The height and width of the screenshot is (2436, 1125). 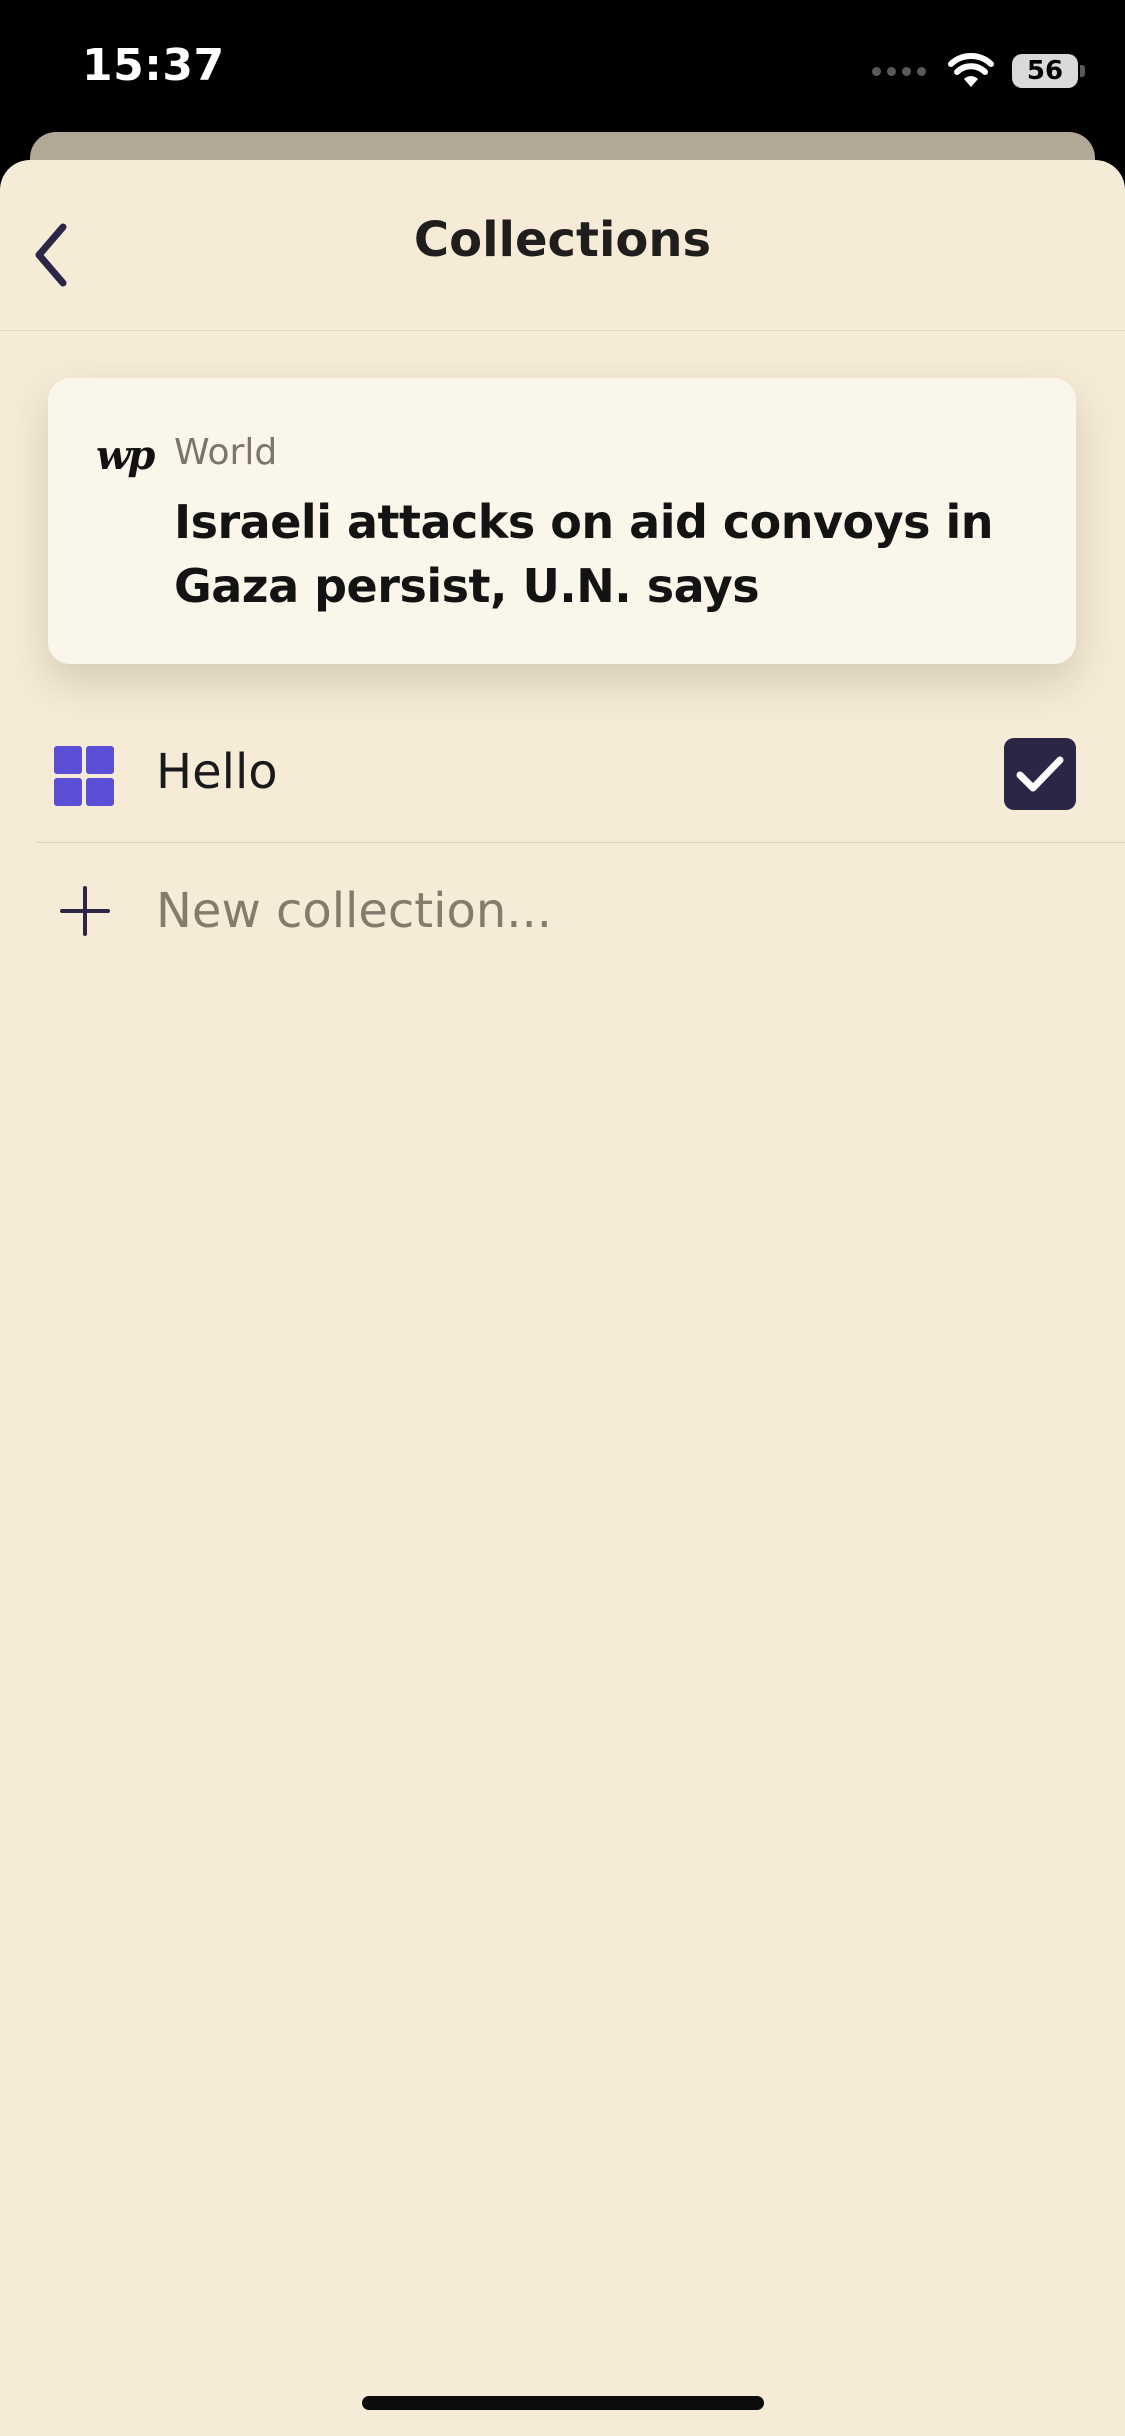 What do you see at coordinates (606, 911) in the screenshot?
I see `new-collection-input` at bounding box center [606, 911].